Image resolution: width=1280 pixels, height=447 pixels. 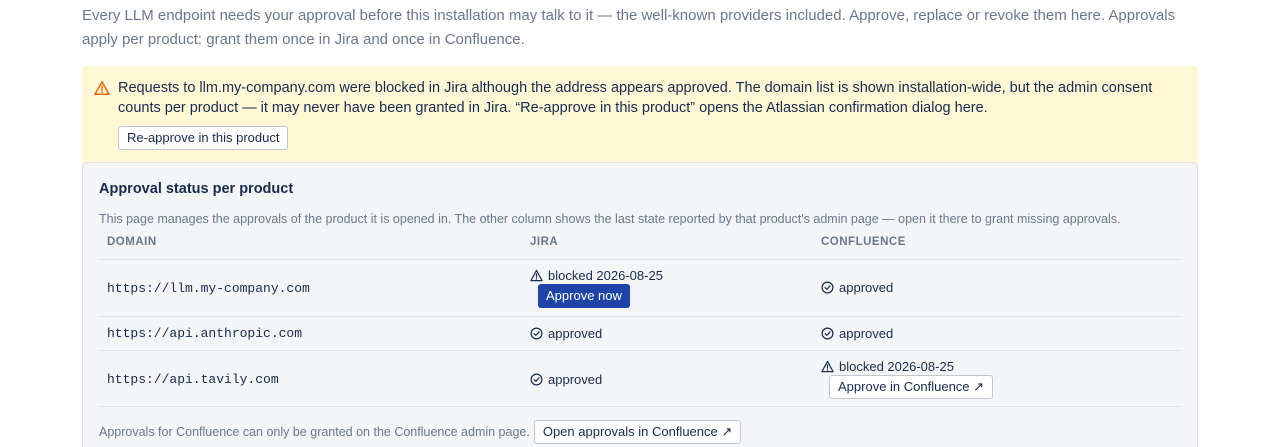 I want to click on domain-cell: https://api.tavily.com, so click(x=193, y=379).